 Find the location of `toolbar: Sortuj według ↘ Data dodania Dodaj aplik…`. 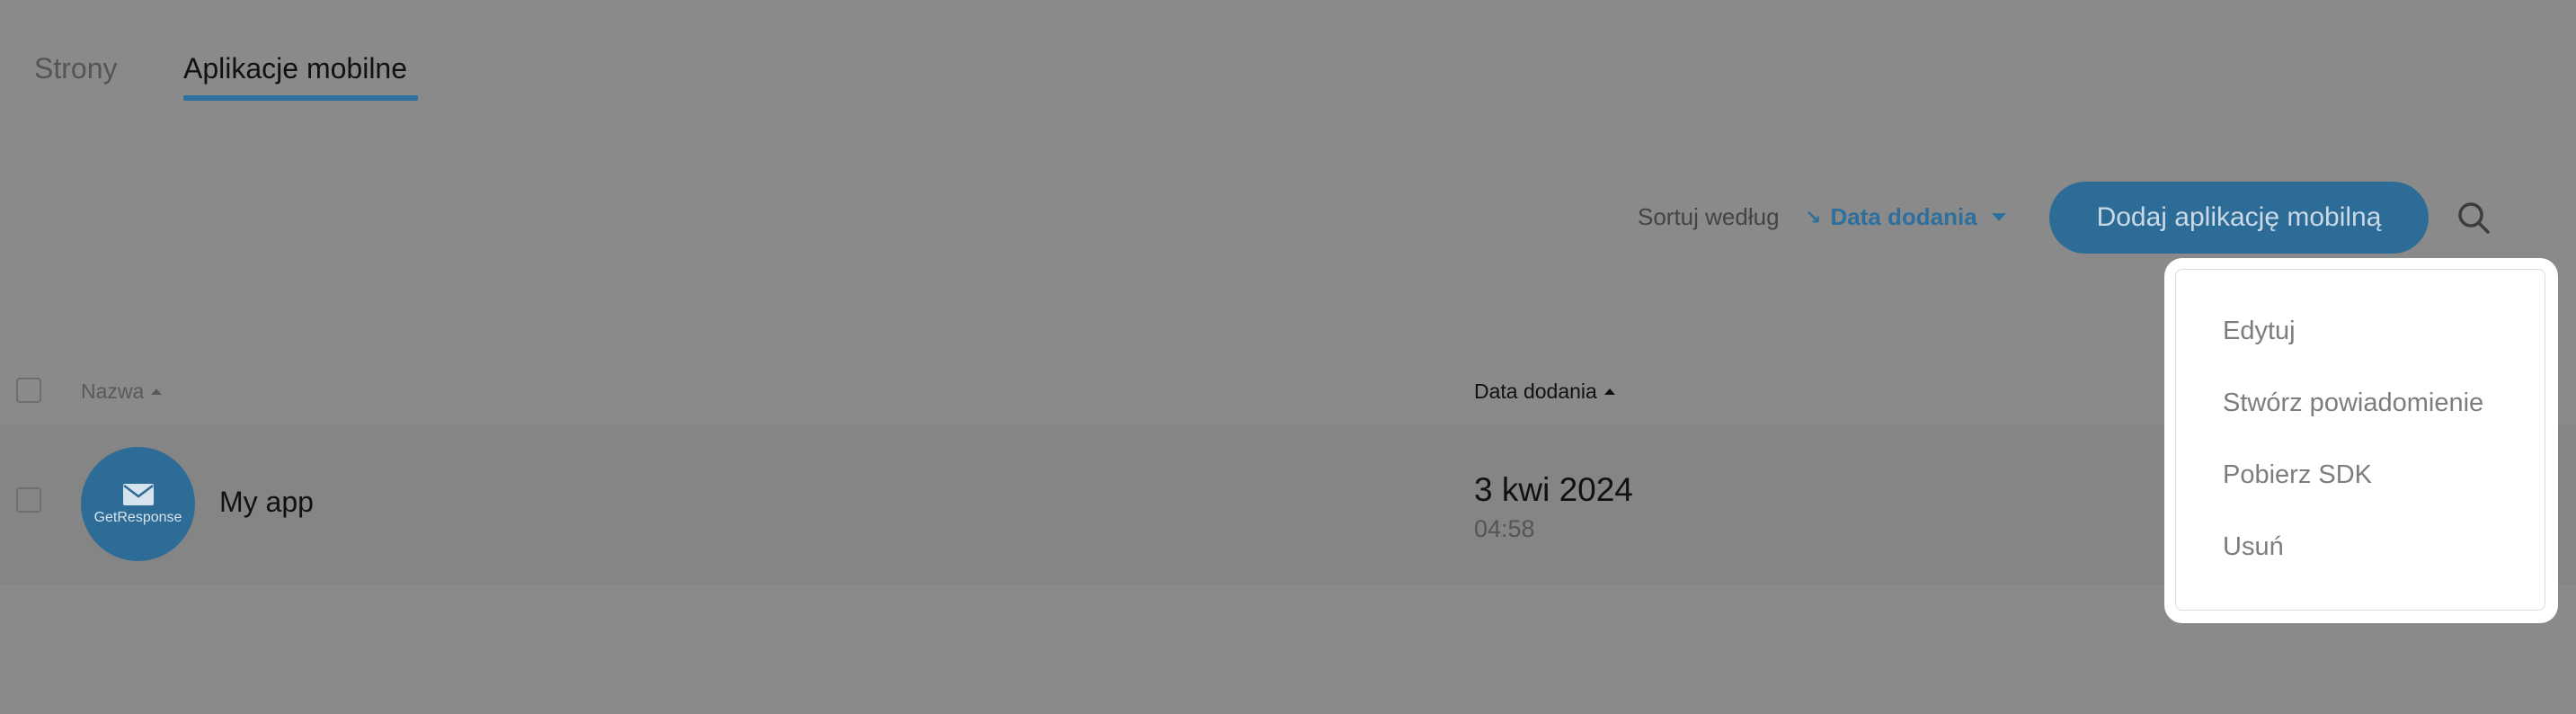

toolbar: Sortuj według ↘ Data dodania Dodaj aplik… is located at coordinates (1288, 217).